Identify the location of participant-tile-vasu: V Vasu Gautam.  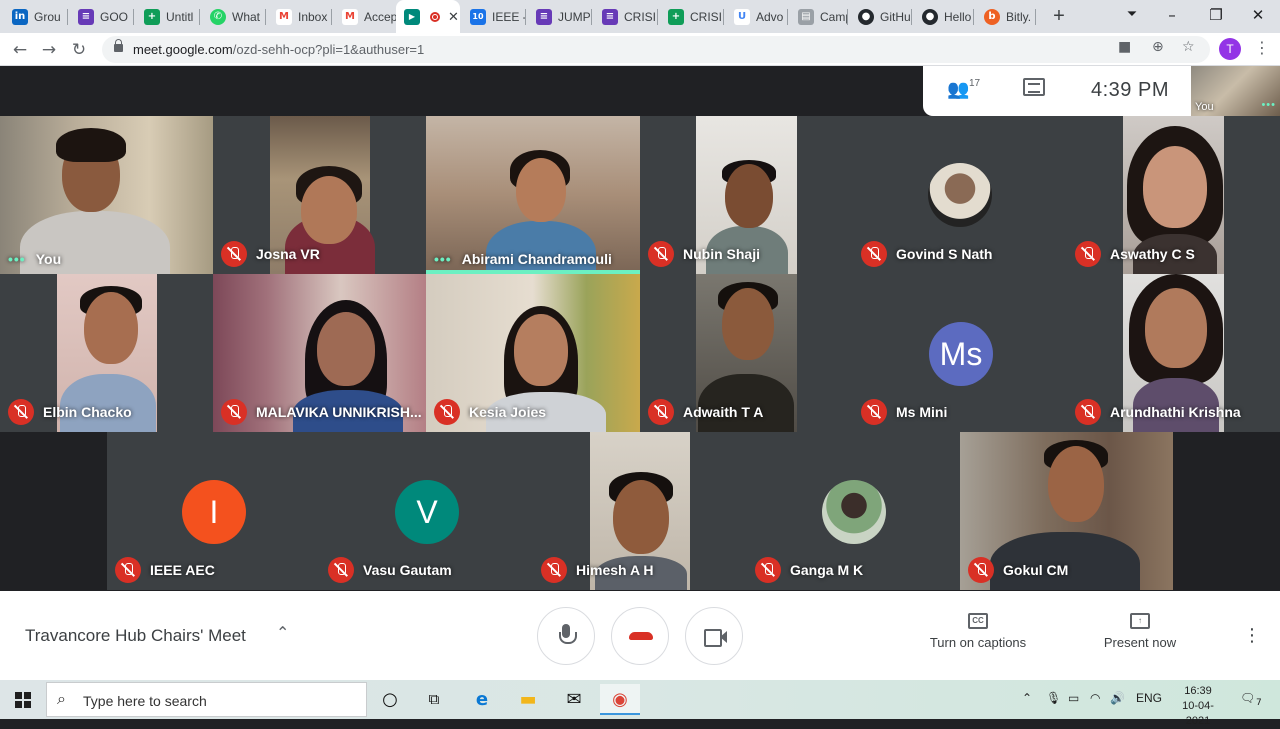
(426, 511).